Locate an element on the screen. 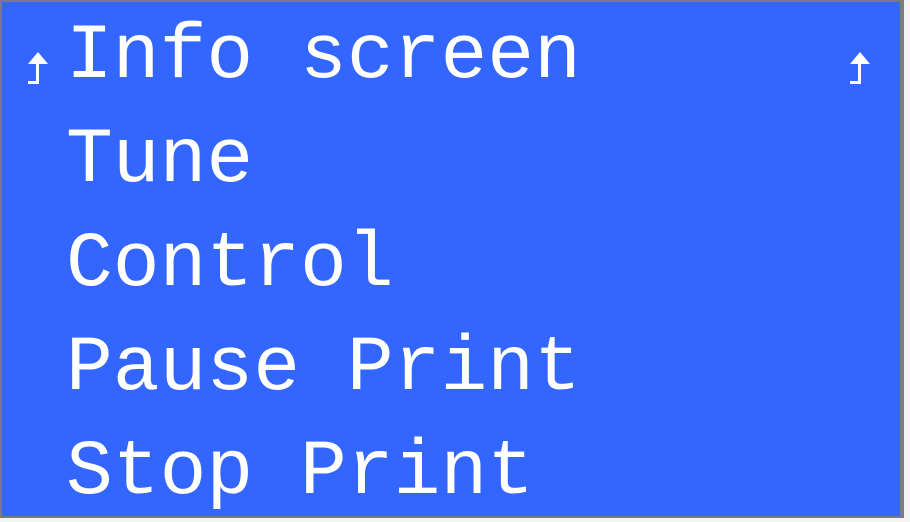 This screenshot has width=910, height=522. up-arrow-icon is located at coordinates (860, 72).